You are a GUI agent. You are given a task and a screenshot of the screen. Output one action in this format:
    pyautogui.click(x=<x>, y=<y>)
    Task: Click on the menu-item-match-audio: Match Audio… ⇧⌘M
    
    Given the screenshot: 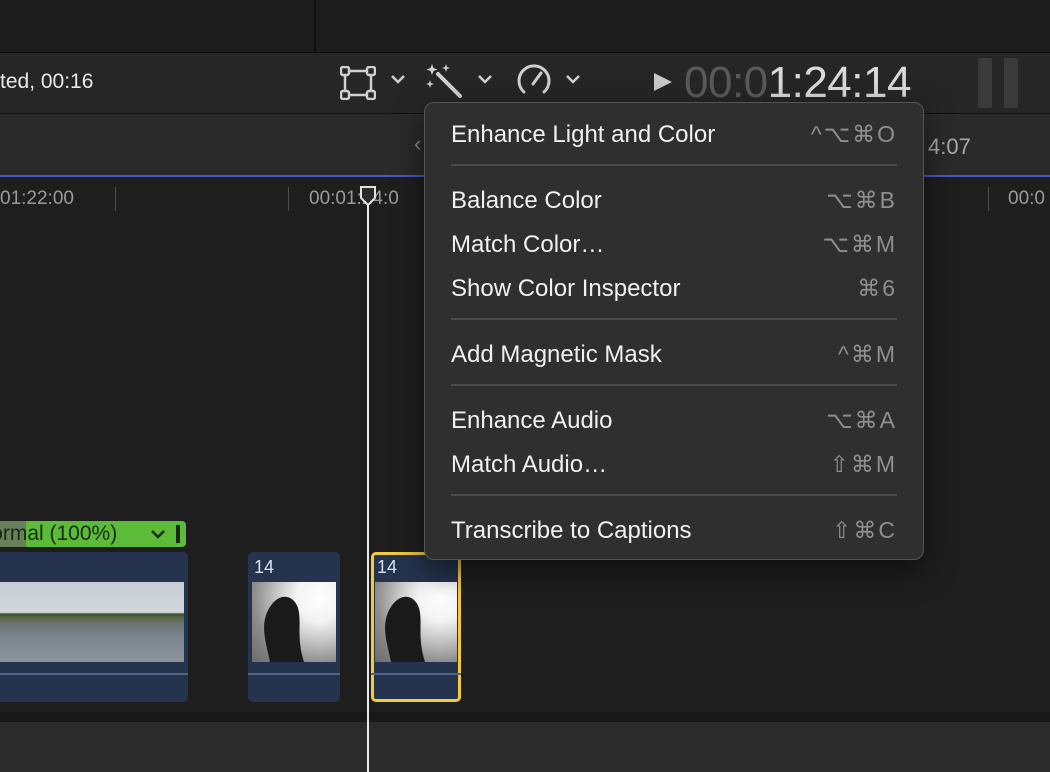 What is the action you would take?
    pyautogui.click(x=674, y=464)
    